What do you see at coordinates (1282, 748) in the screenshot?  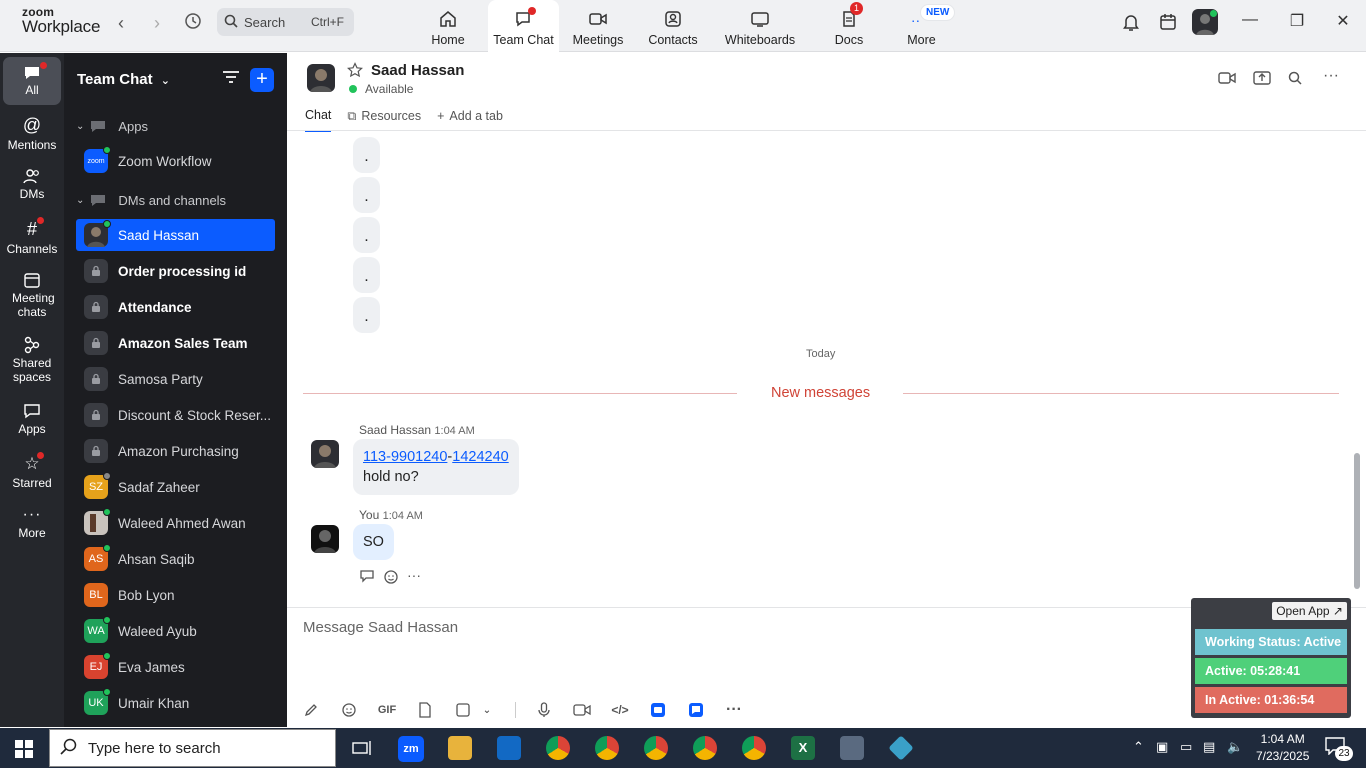 I see `taskbar-clock: 1:04 AM 7/23/2025` at bounding box center [1282, 748].